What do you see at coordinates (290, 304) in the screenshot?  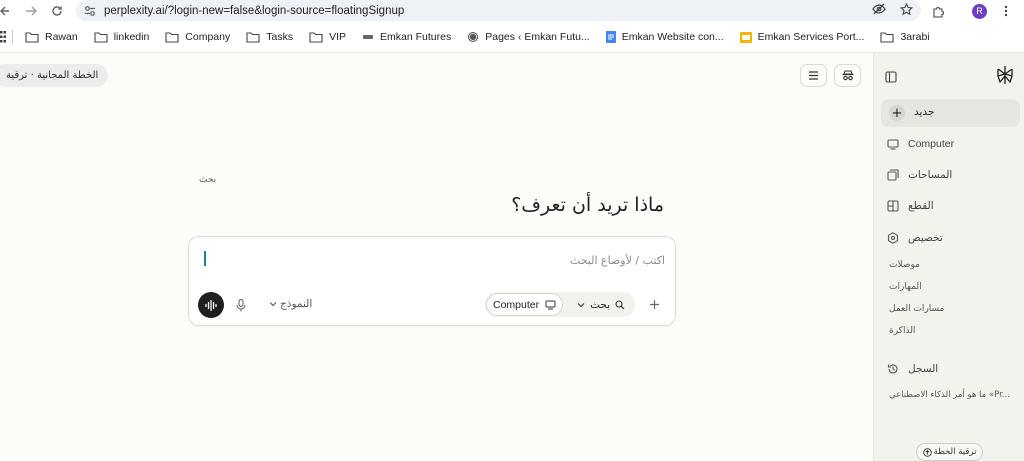 I see `model-selector: النموذج` at bounding box center [290, 304].